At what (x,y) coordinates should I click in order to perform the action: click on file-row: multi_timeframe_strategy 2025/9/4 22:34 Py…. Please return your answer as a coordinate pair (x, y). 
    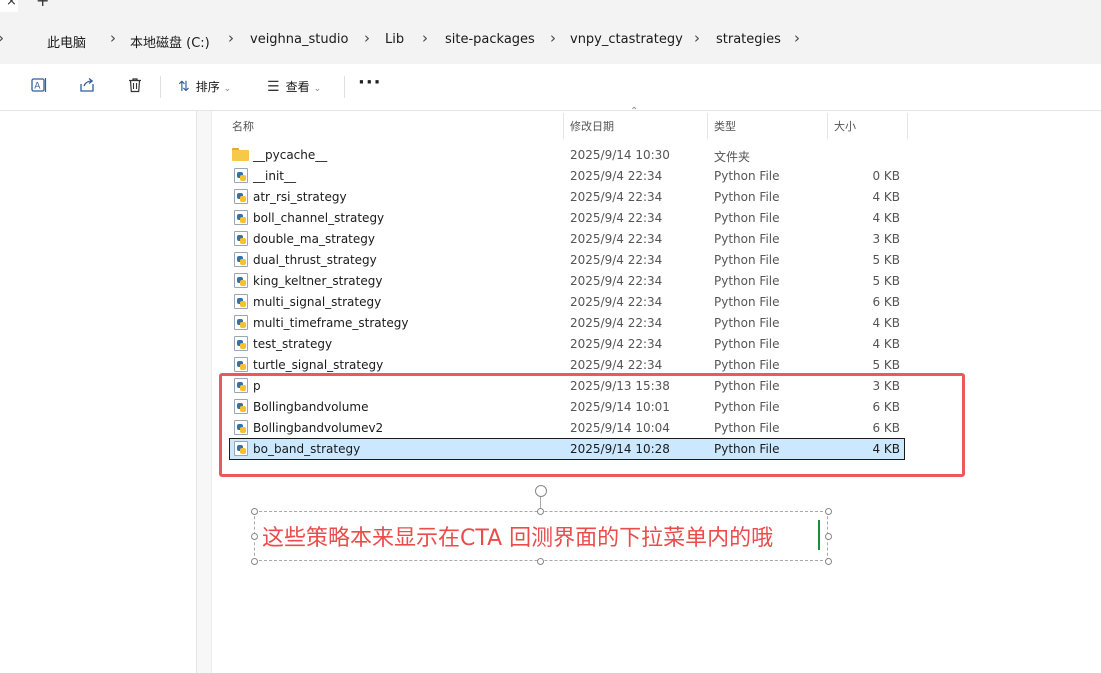
    Looking at the image, I should click on (567, 323).